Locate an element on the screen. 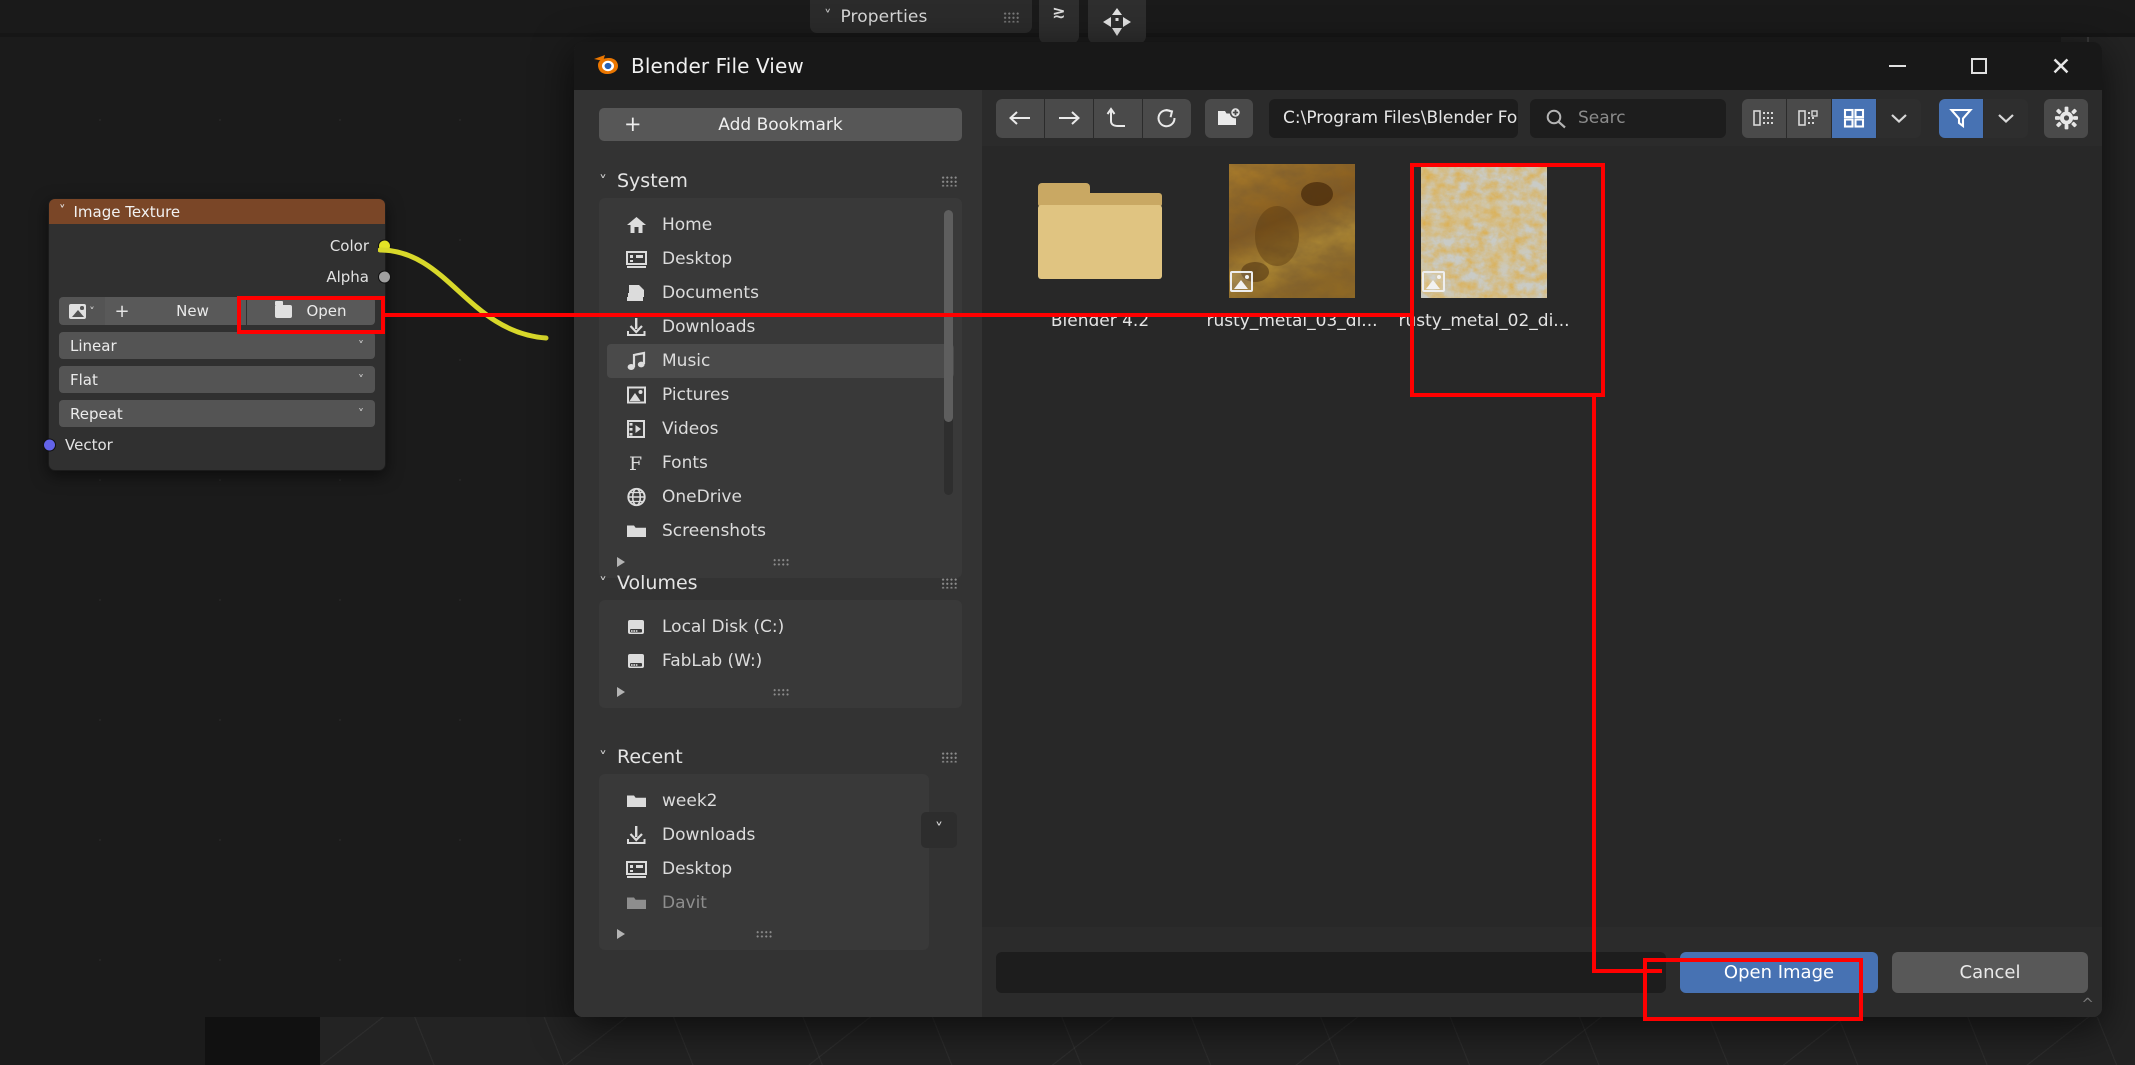 The image size is (2135, 1065). bookmark-item-week2: week2 is located at coordinates (764, 801).